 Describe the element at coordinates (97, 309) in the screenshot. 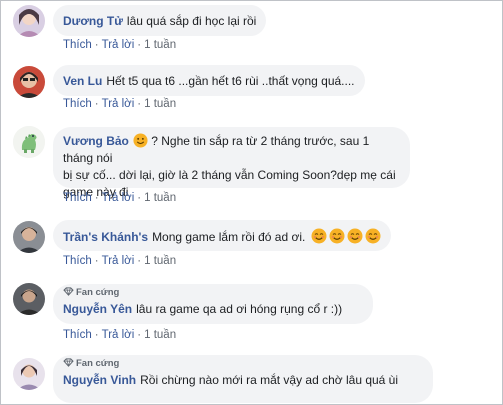

I see `comment-author: Nguyễn Yên` at that location.